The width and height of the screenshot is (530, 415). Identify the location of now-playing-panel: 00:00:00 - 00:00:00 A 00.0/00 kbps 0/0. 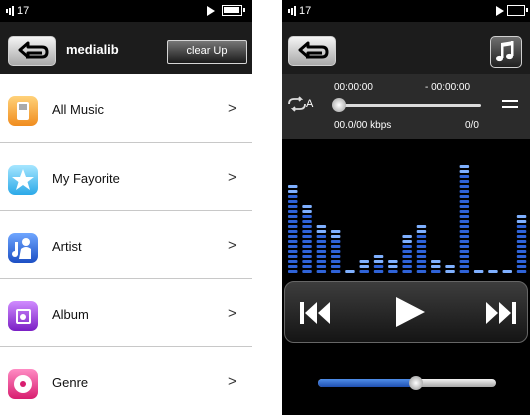
(406, 106).